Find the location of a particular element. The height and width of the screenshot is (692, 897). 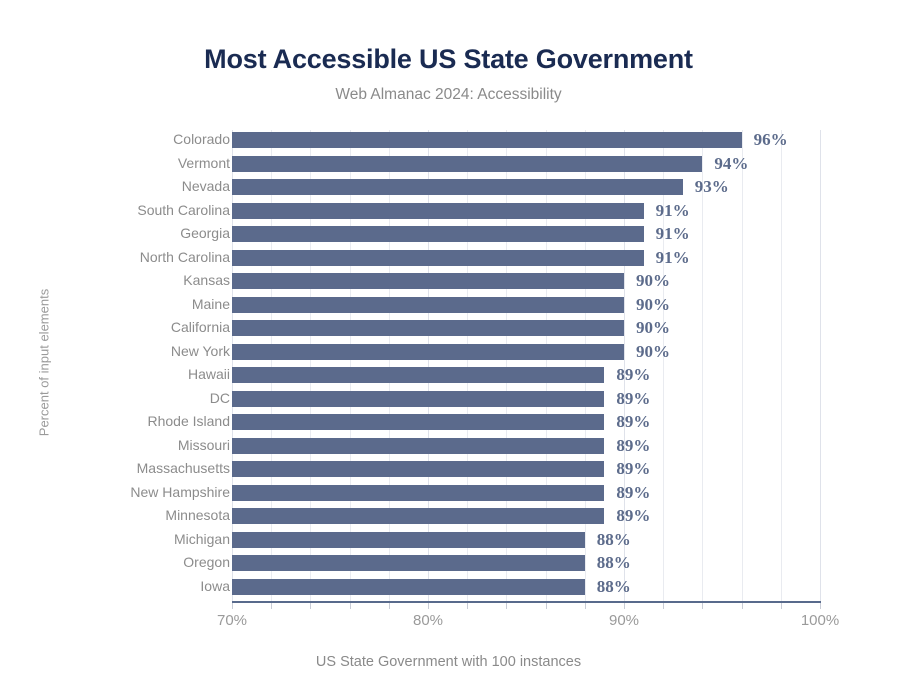

bar-row: New York 90% is located at coordinates (448, 354).